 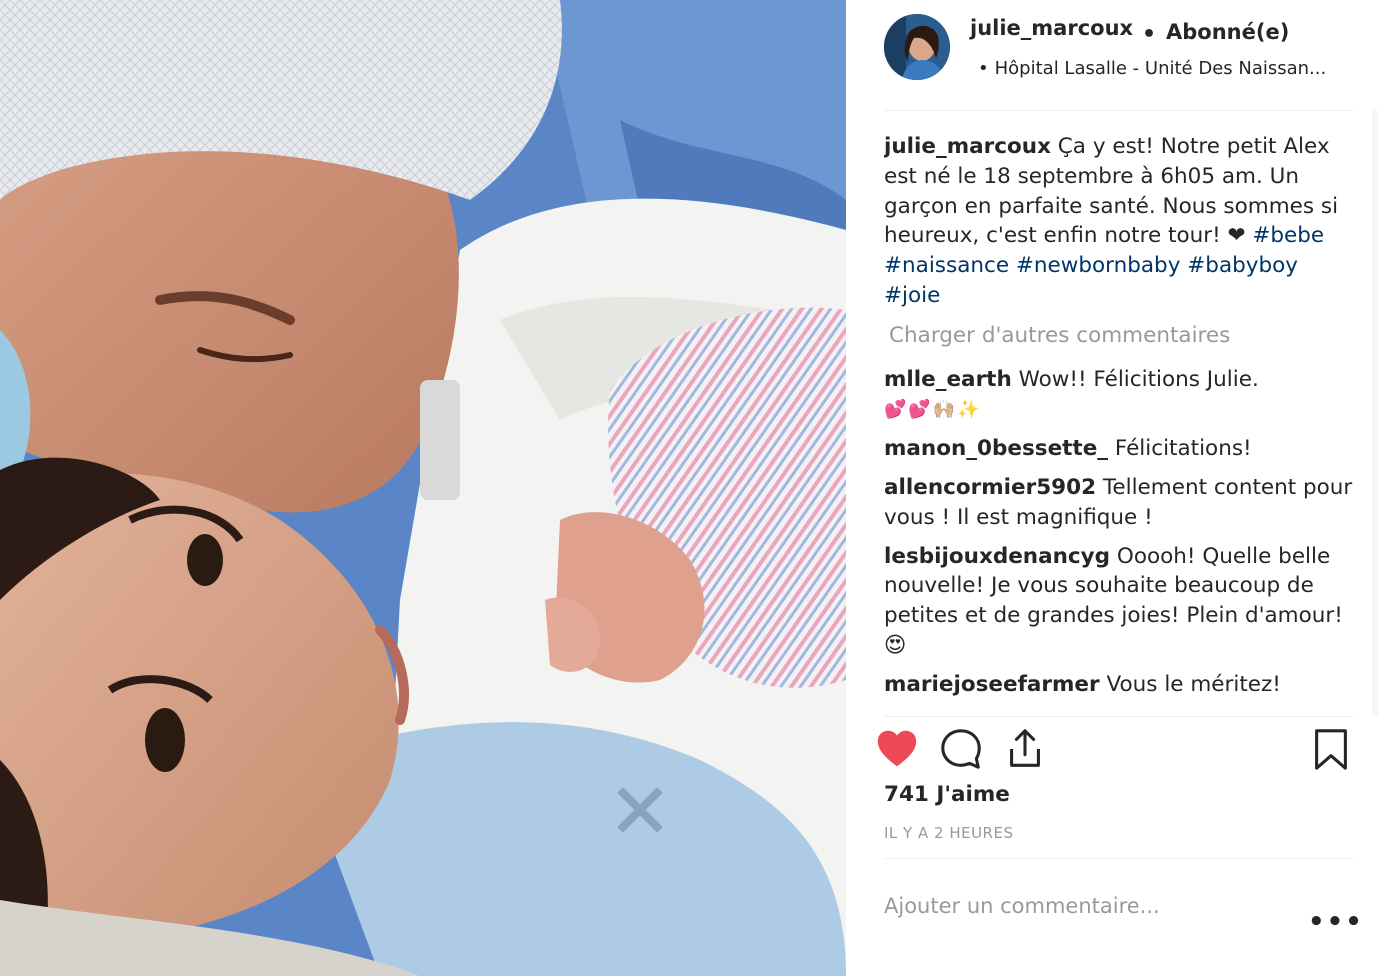 What do you see at coordinates (997, 556) in the screenshot?
I see `comment-author-link: lesbijouxdenancyg` at bounding box center [997, 556].